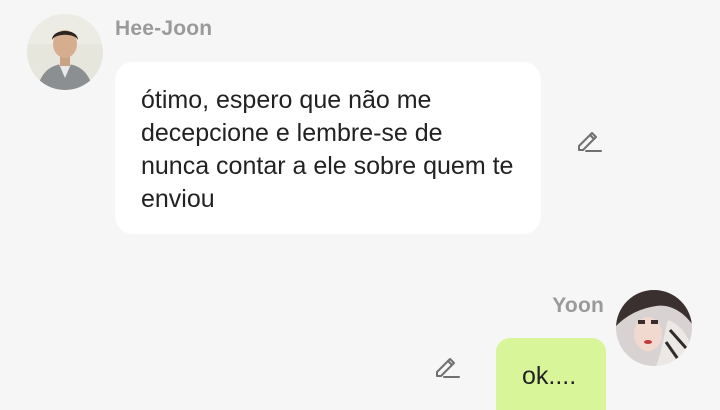 This screenshot has height=410, width=720. I want to click on avatar-yoon, so click(654, 328).